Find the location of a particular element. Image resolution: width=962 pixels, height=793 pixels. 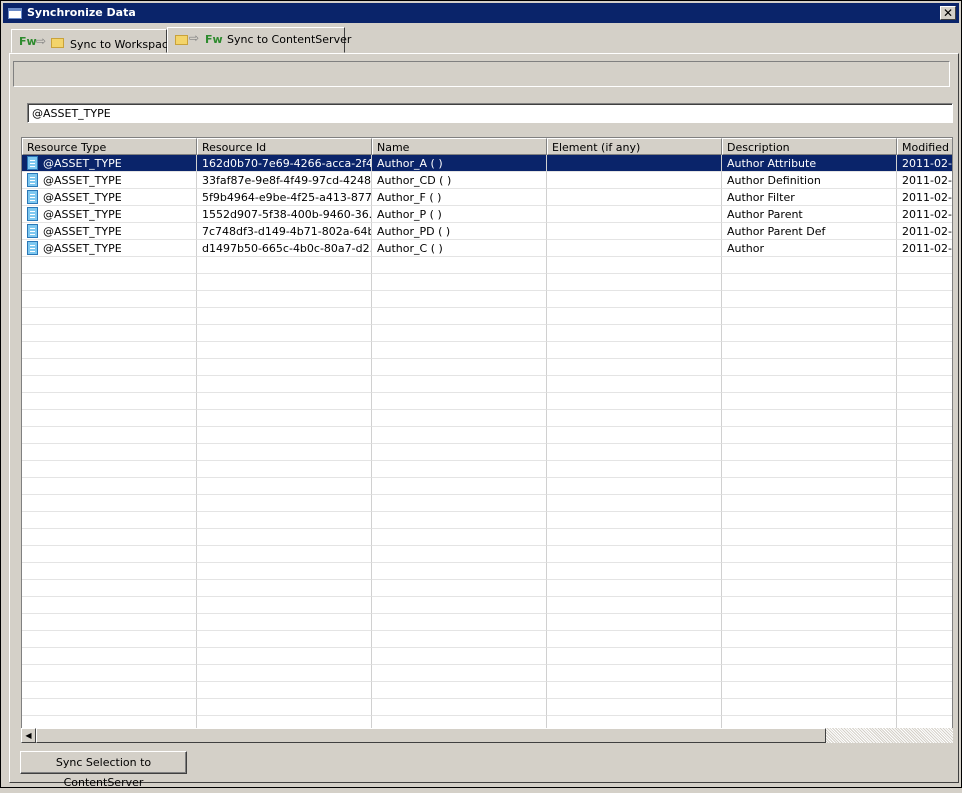

sync-selection-button: Sync Selection to ContentServer is located at coordinates (103, 770).